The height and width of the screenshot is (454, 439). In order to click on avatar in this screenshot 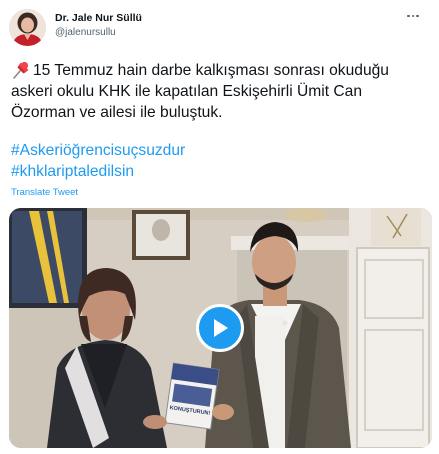, I will do `click(27, 27)`.